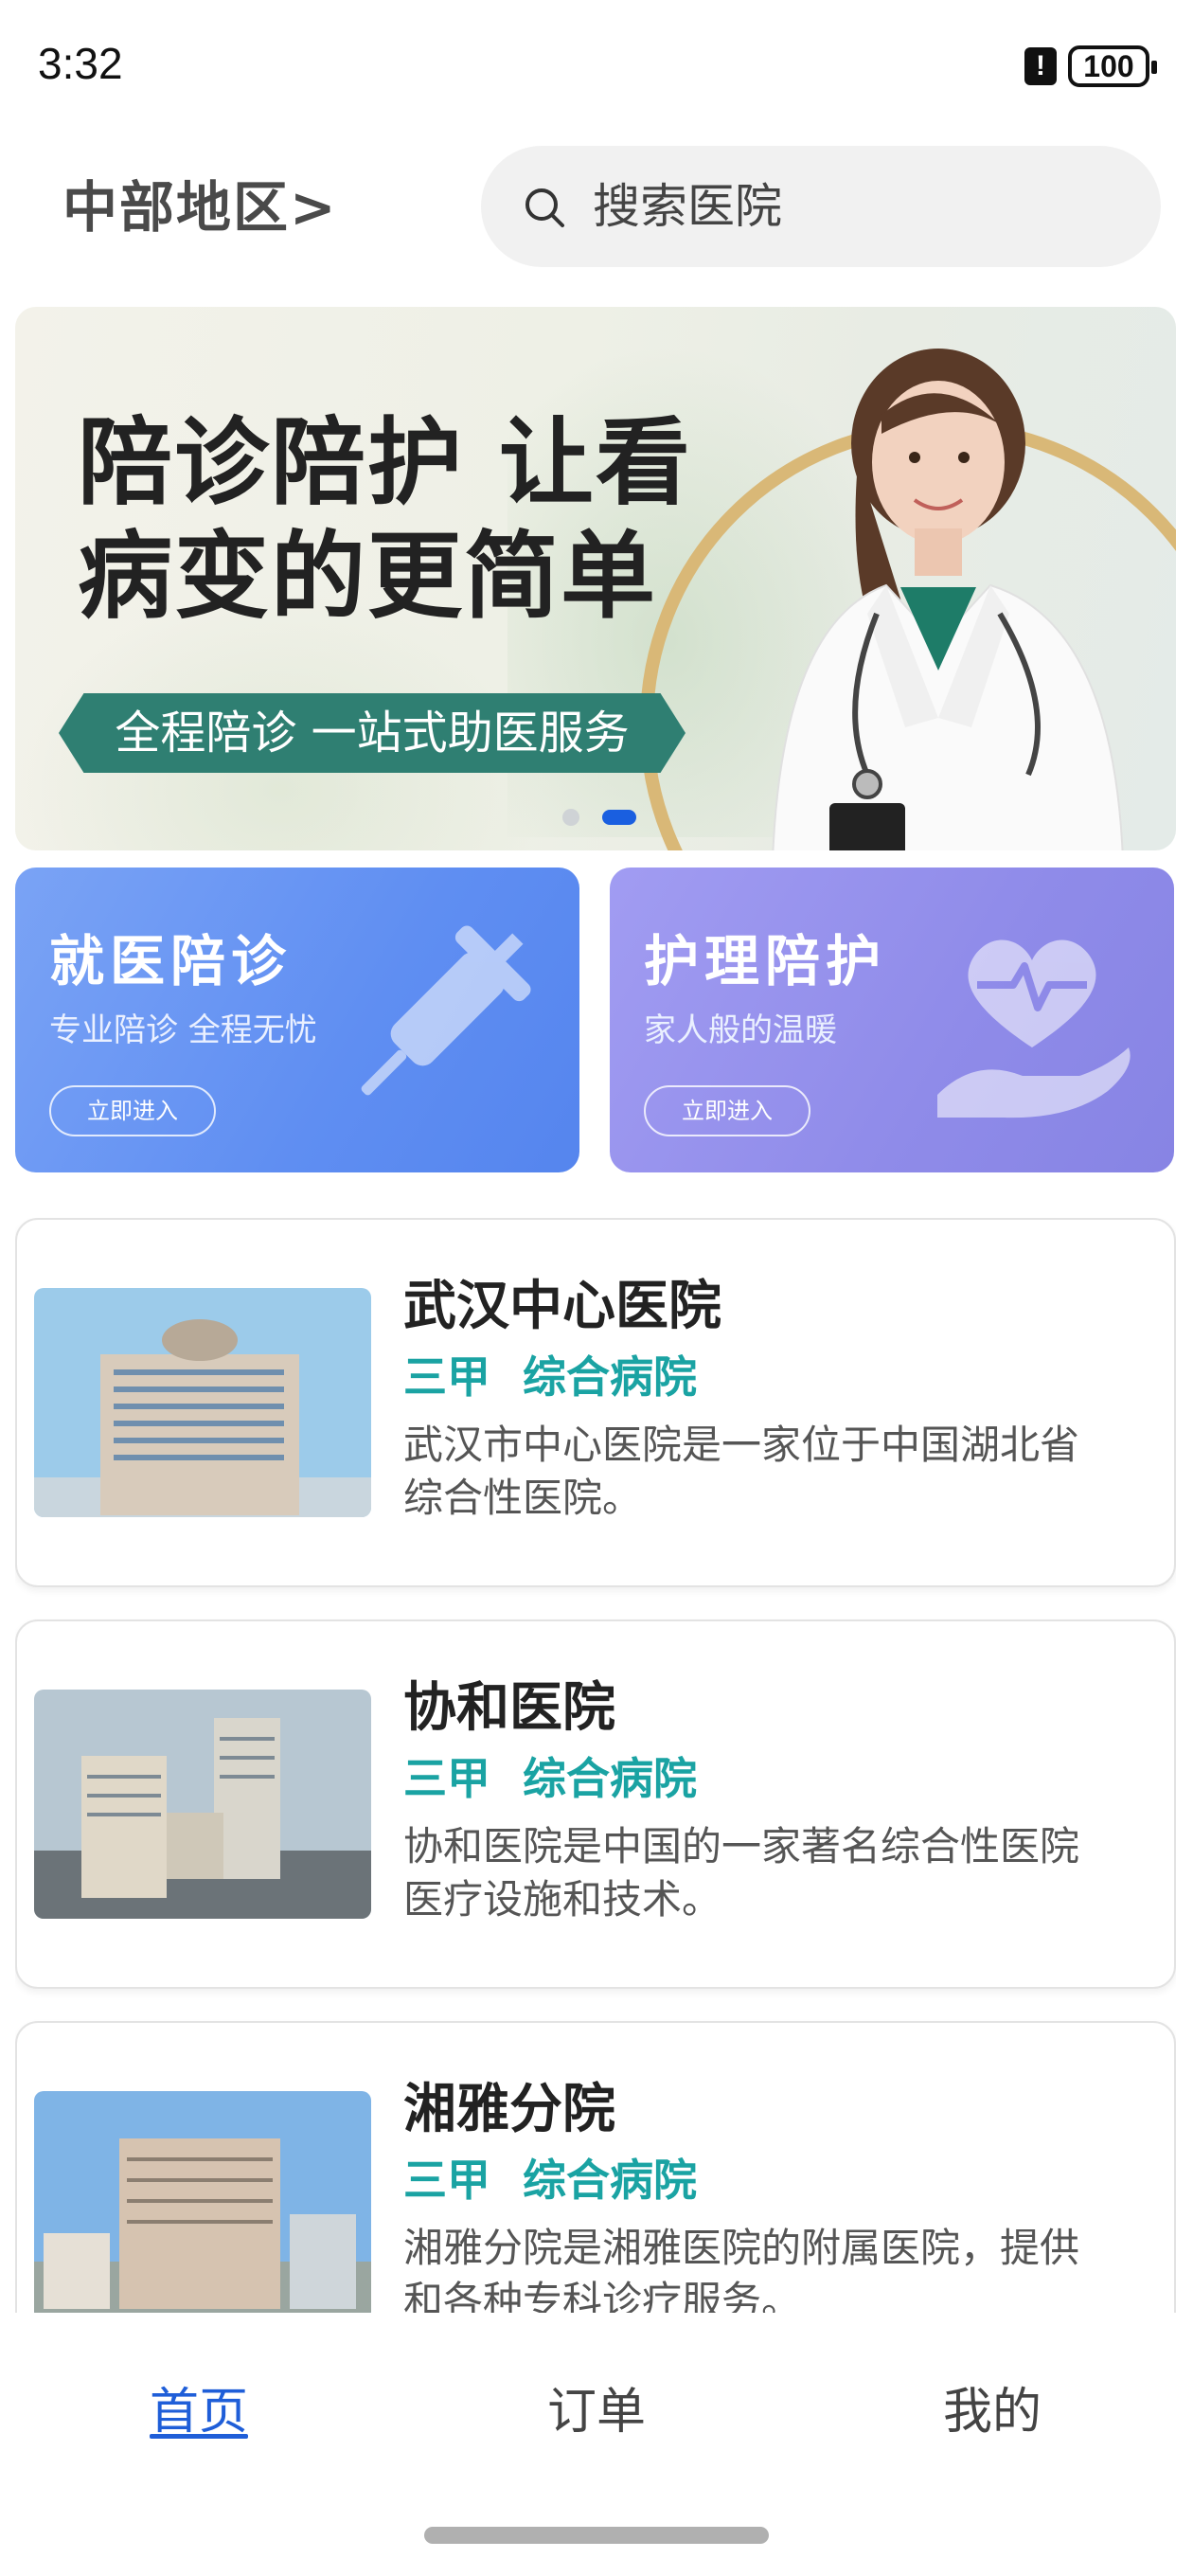 This screenshot has height=2576, width=1193. I want to click on hospital-card: 协和医院 三甲 综合病院 协和医院是中国的一家著名综合性医院 医疗设施和技术。, so click(595, 1804).